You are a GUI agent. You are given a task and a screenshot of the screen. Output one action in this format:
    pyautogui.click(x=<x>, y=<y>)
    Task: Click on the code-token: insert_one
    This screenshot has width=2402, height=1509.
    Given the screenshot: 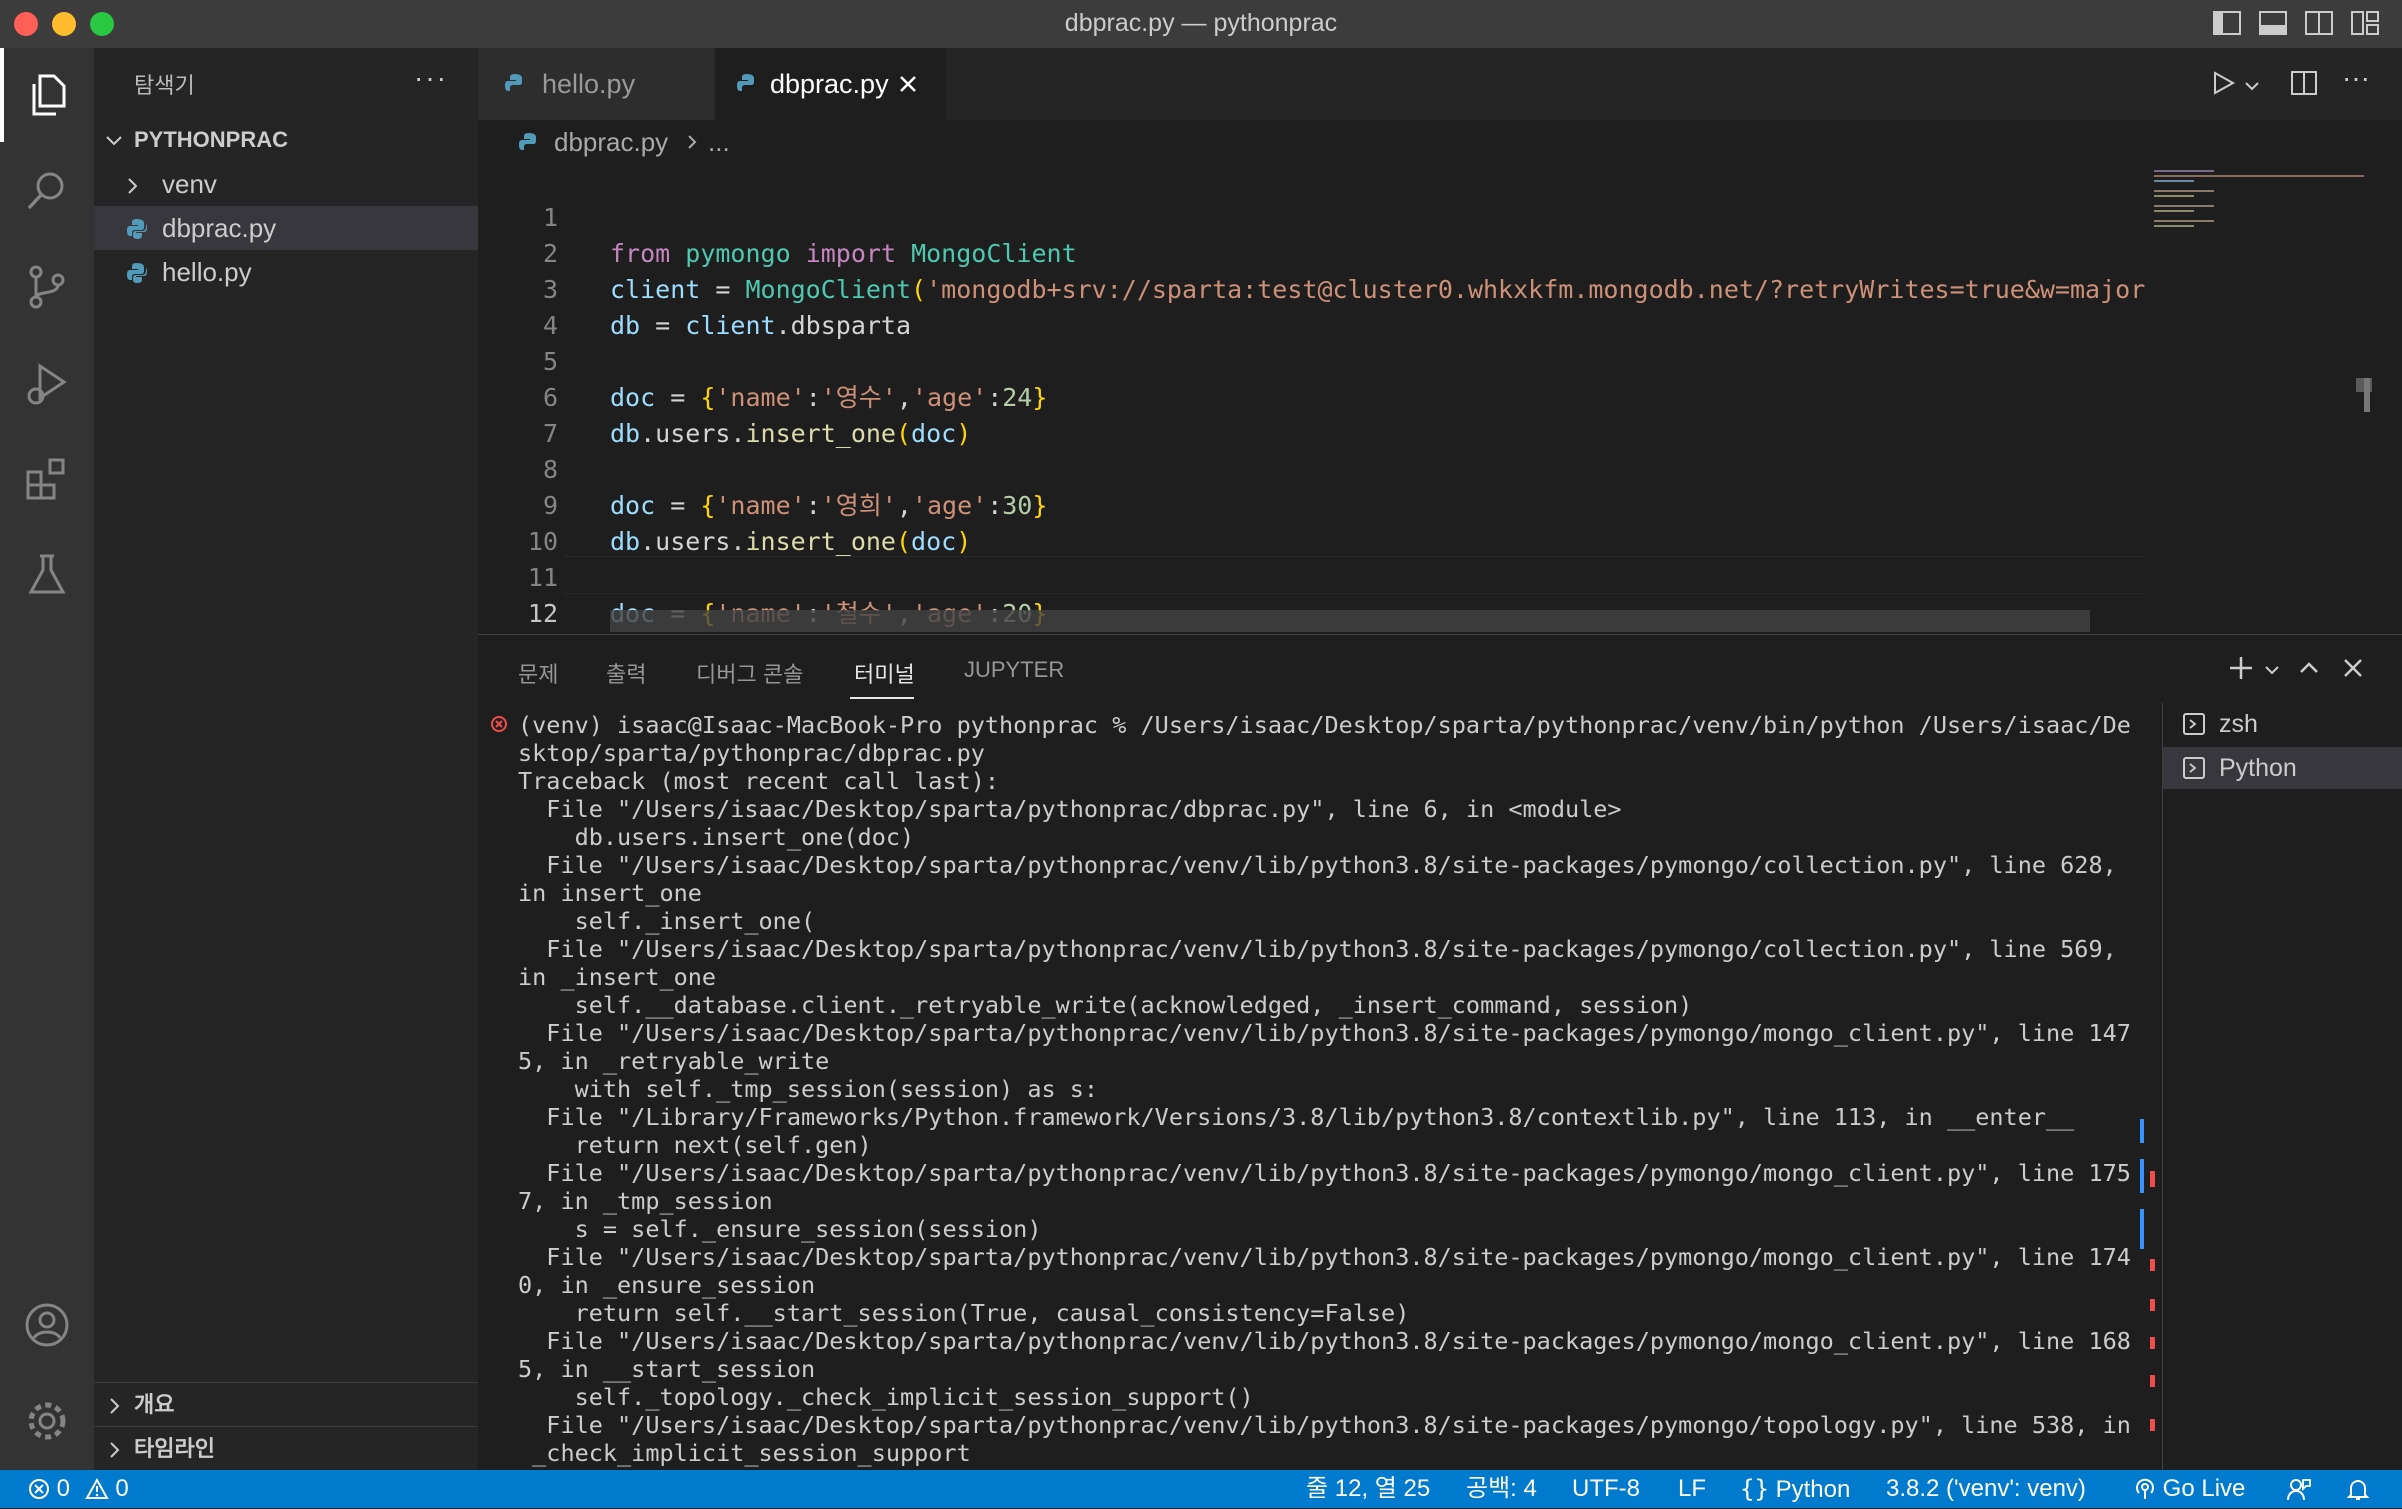 What is the action you would take?
    pyautogui.click(x=820, y=541)
    